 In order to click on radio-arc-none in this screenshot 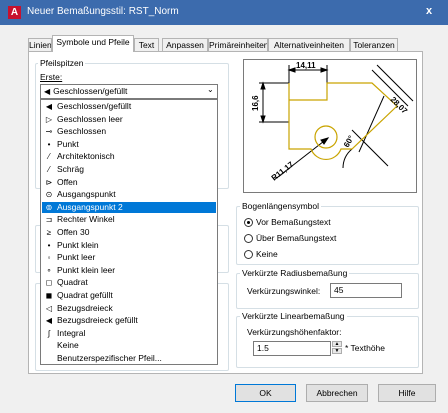, I will do `click(248, 254)`.